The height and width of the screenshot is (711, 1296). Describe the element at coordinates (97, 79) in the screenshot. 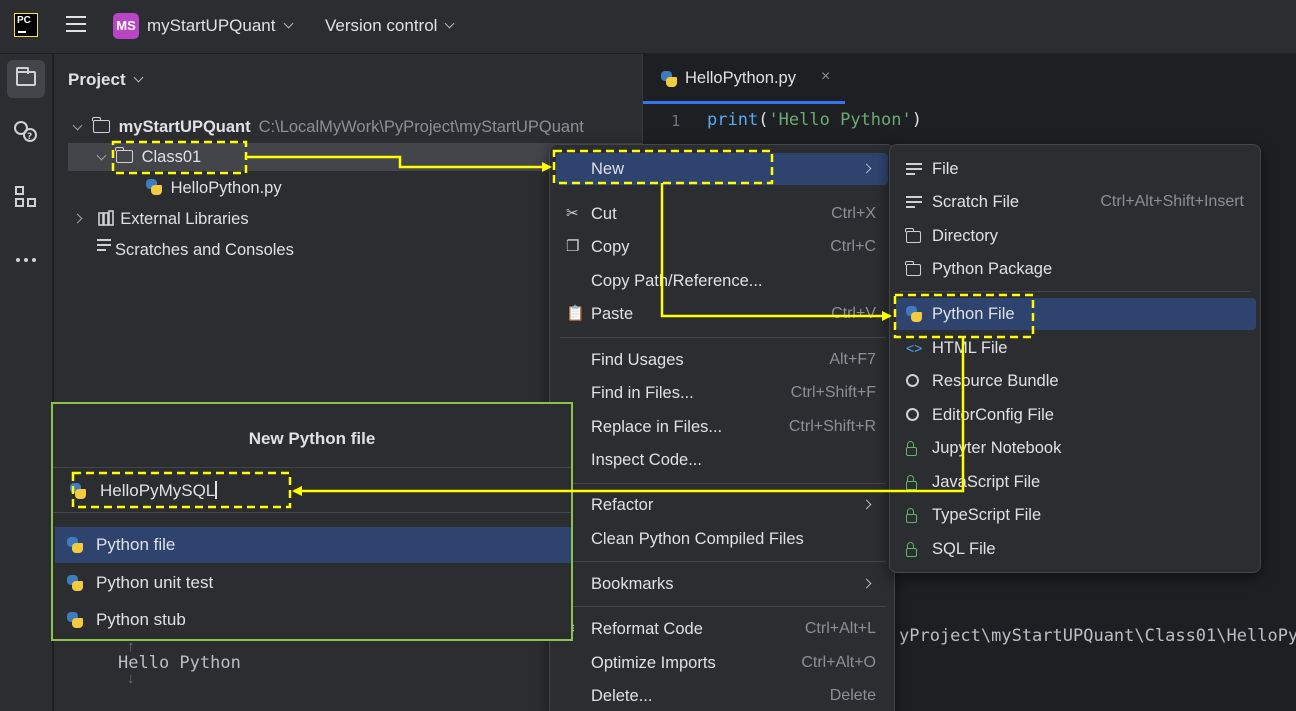

I see `panel-title: Project` at that location.